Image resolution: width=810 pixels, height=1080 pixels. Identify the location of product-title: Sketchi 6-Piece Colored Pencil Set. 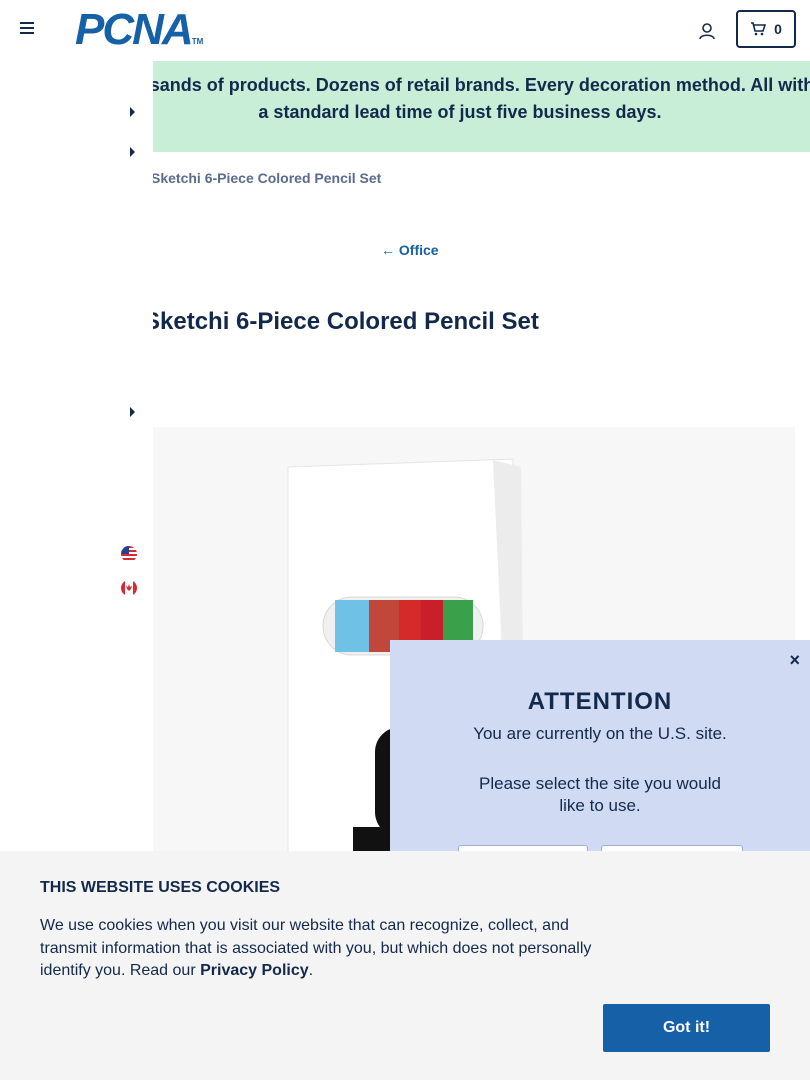
(341, 321).